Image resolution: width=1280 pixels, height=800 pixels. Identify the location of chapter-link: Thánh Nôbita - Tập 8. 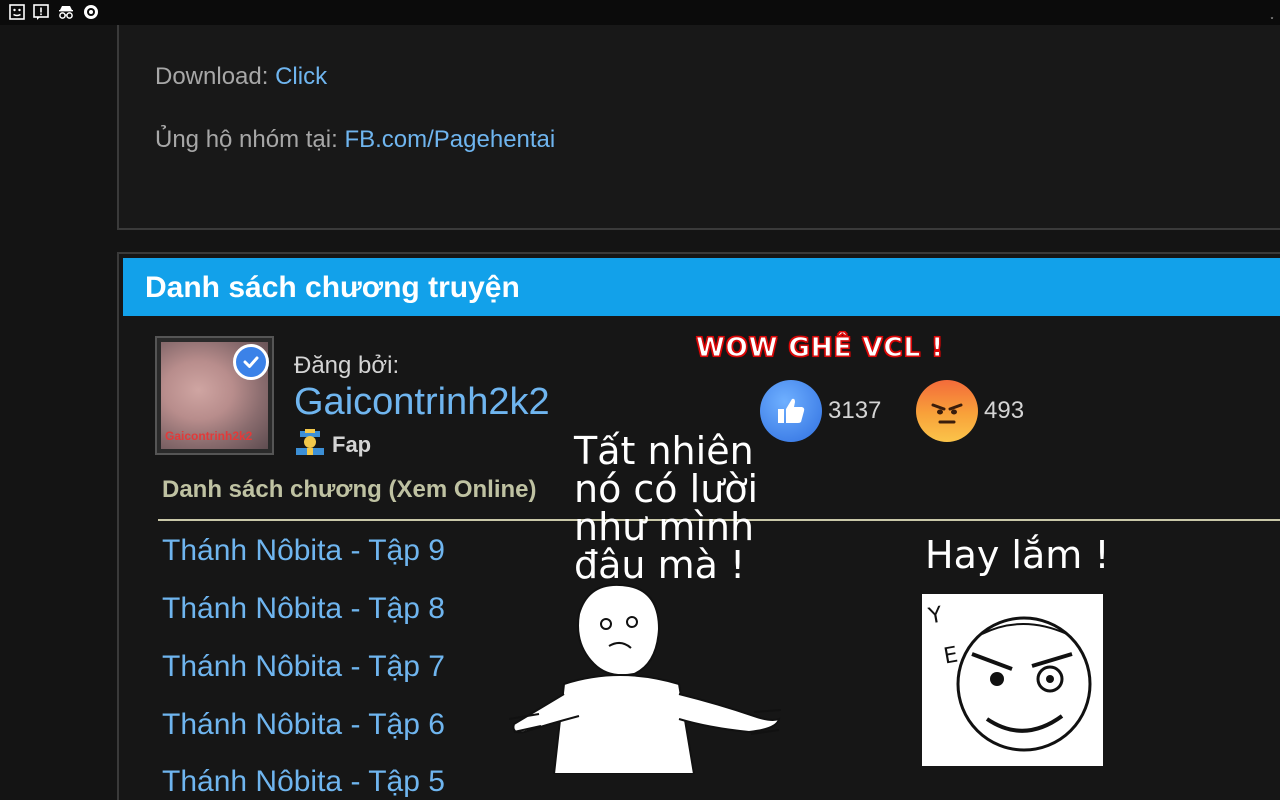
(303, 609).